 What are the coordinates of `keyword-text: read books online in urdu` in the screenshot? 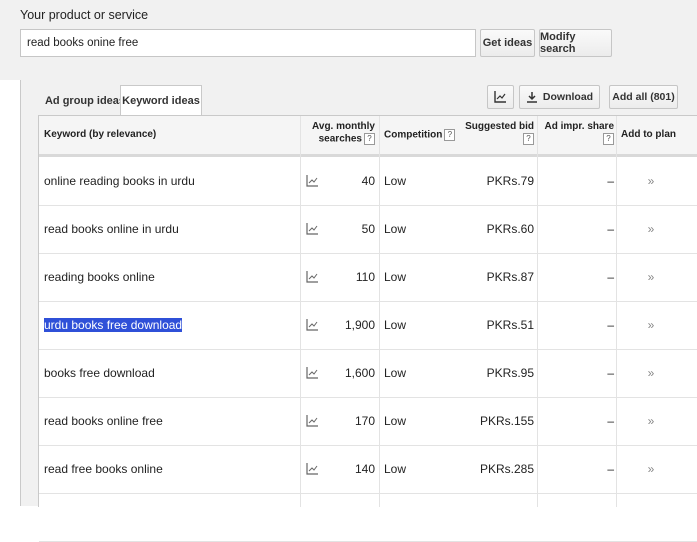 It's located at (111, 229).